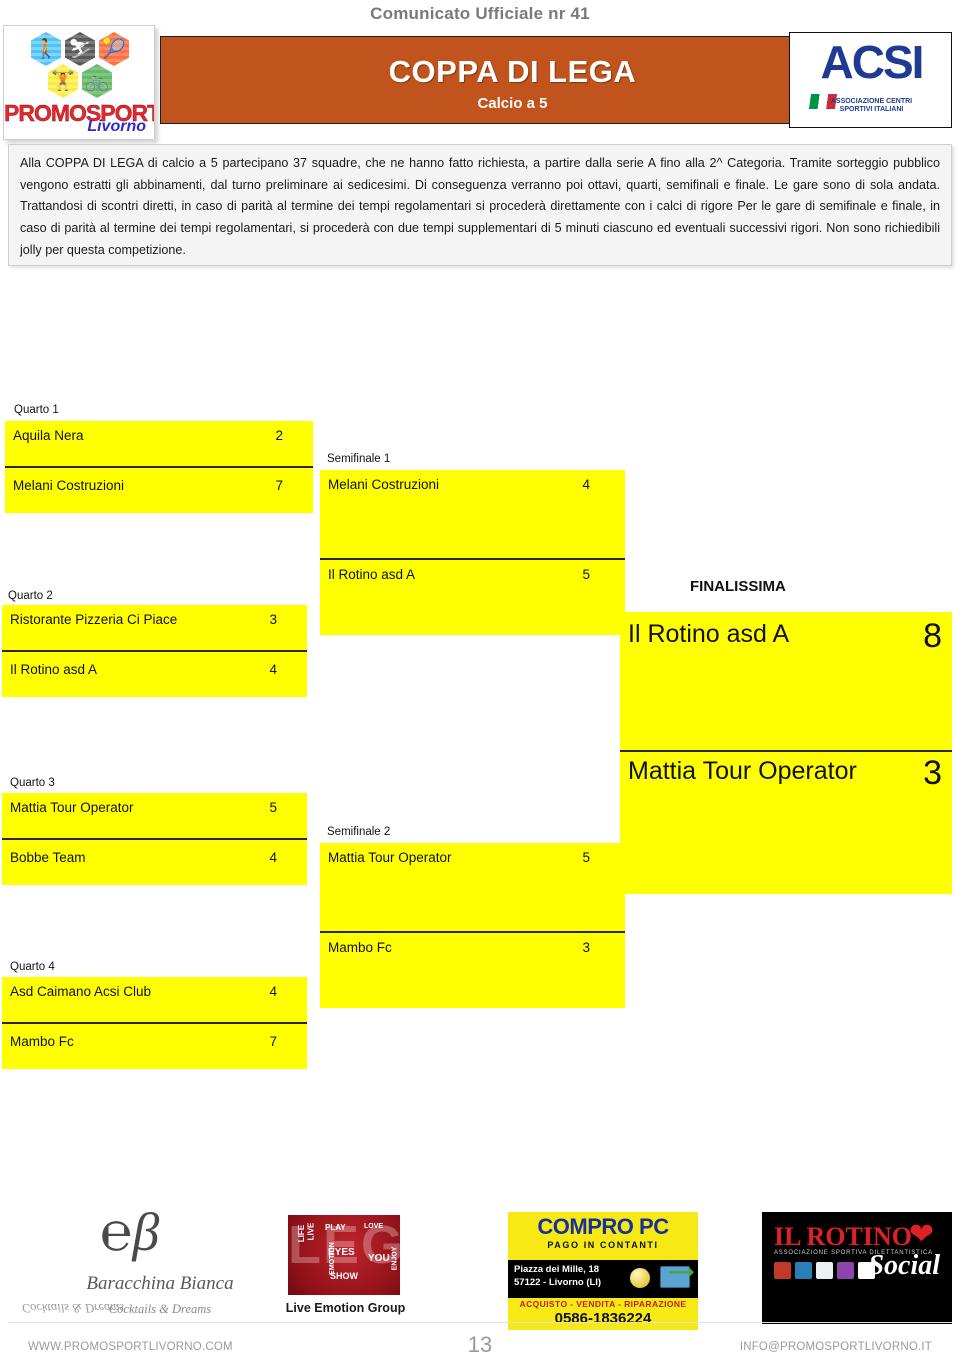 The image size is (960, 1370). What do you see at coordinates (359, 832) in the screenshot?
I see `round-label-semifinal-2: Semifinale 2` at bounding box center [359, 832].